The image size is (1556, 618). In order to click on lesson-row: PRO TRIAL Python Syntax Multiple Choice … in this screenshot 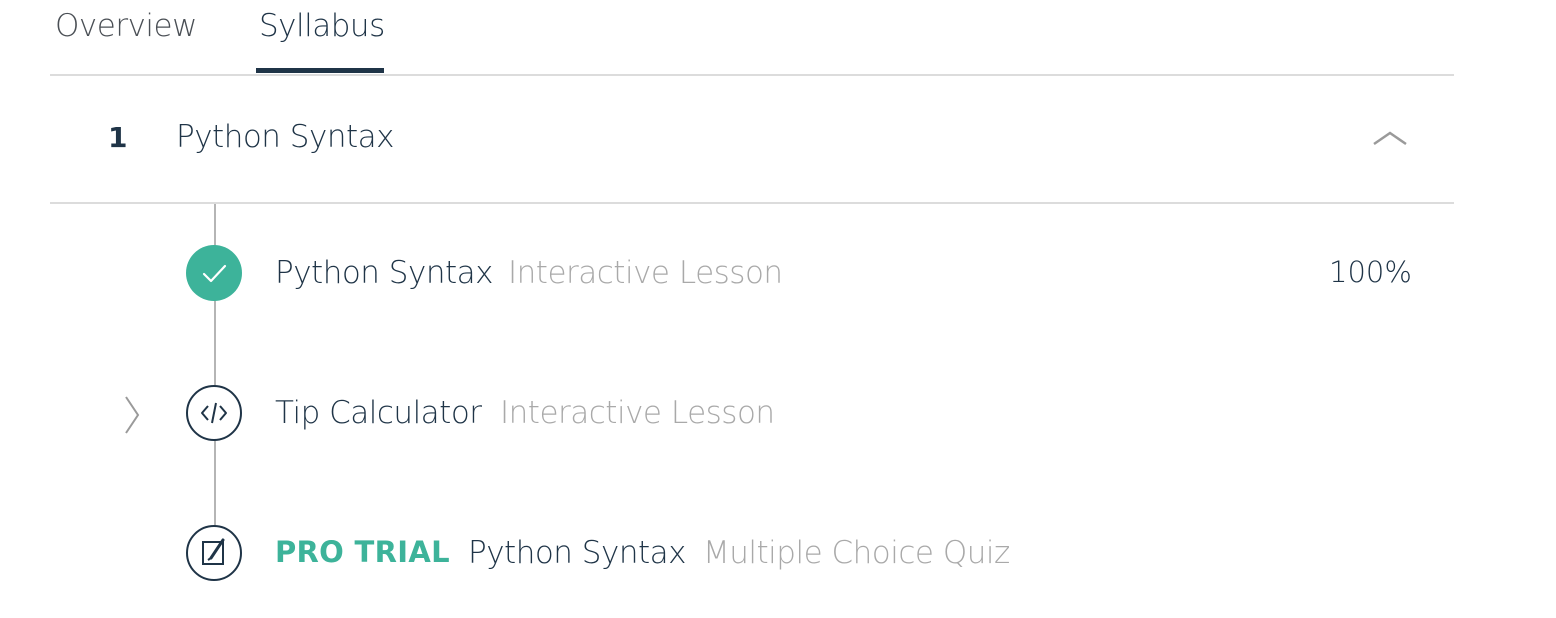, I will do `click(778, 555)`.